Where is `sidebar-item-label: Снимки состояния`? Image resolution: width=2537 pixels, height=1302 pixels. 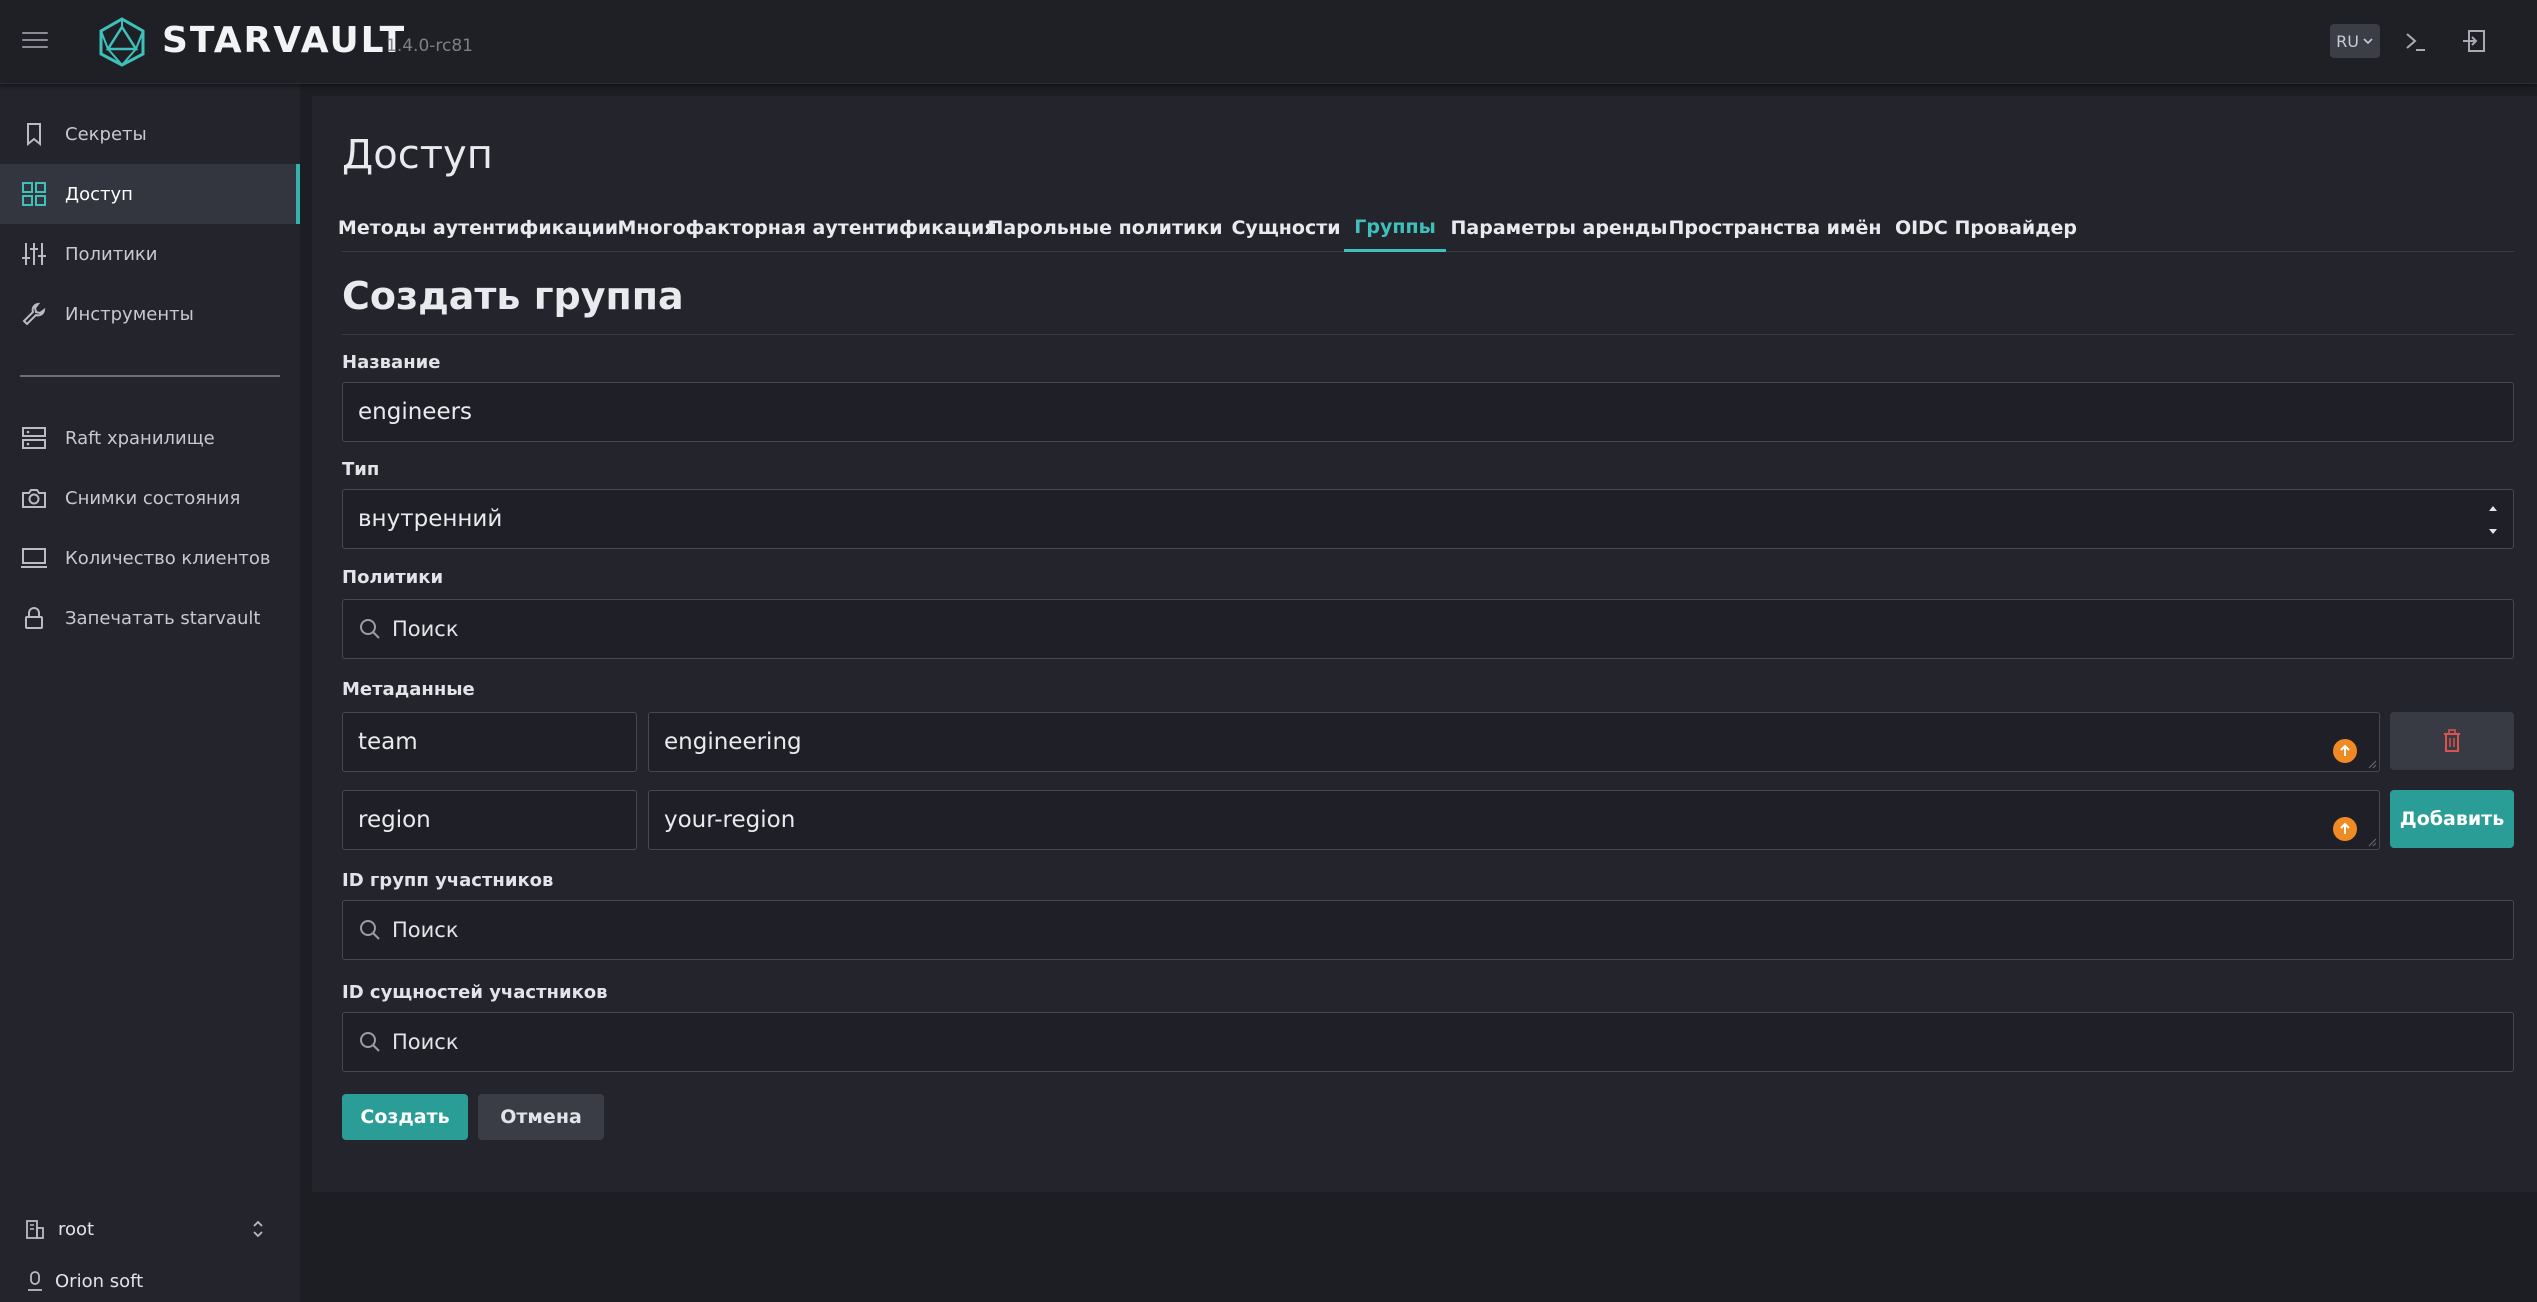 sidebar-item-label: Снимки состояния is located at coordinates (153, 498).